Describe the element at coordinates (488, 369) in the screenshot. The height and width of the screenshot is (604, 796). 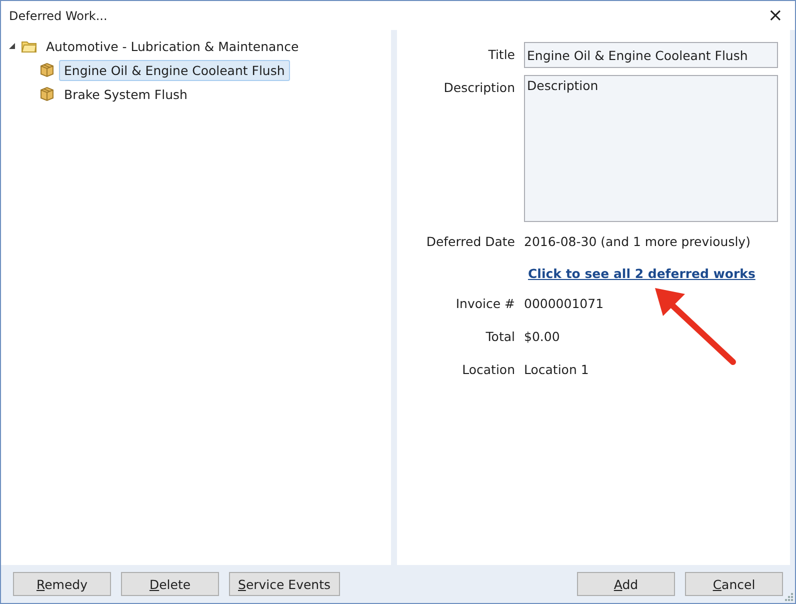
I see `field-label: Location` at that location.